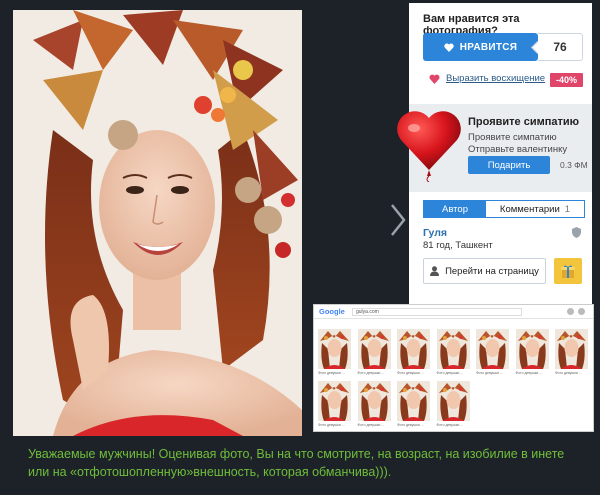 The width and height of the screenshot is (600, 495). I want to click on google-logo-text: Google, so click(332, 311).